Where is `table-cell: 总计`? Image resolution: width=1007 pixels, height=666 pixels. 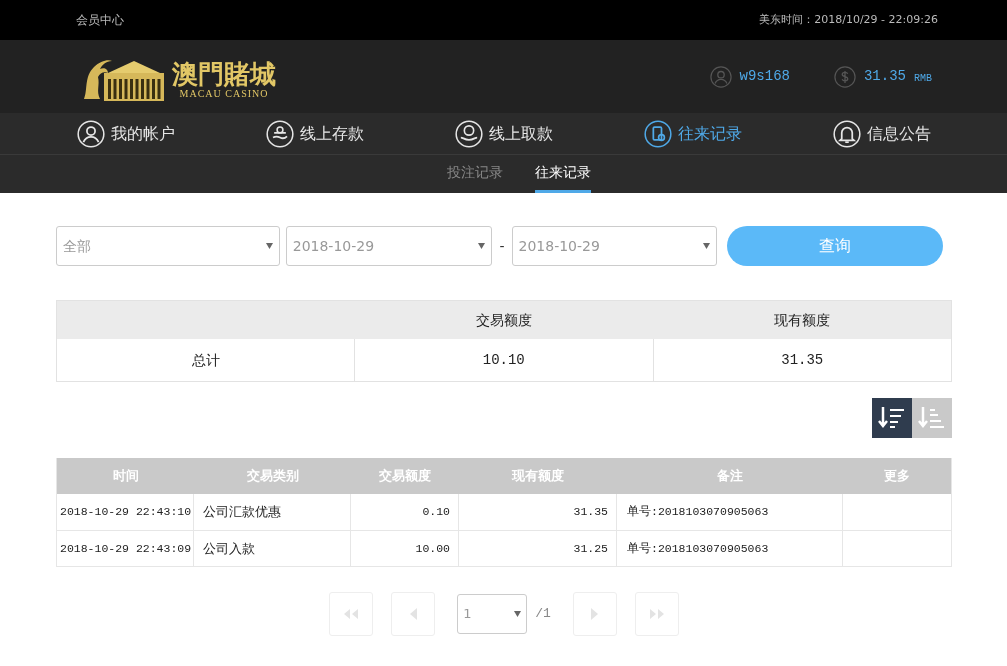 table-cell: 总计 is located at coordinates (206, 360).